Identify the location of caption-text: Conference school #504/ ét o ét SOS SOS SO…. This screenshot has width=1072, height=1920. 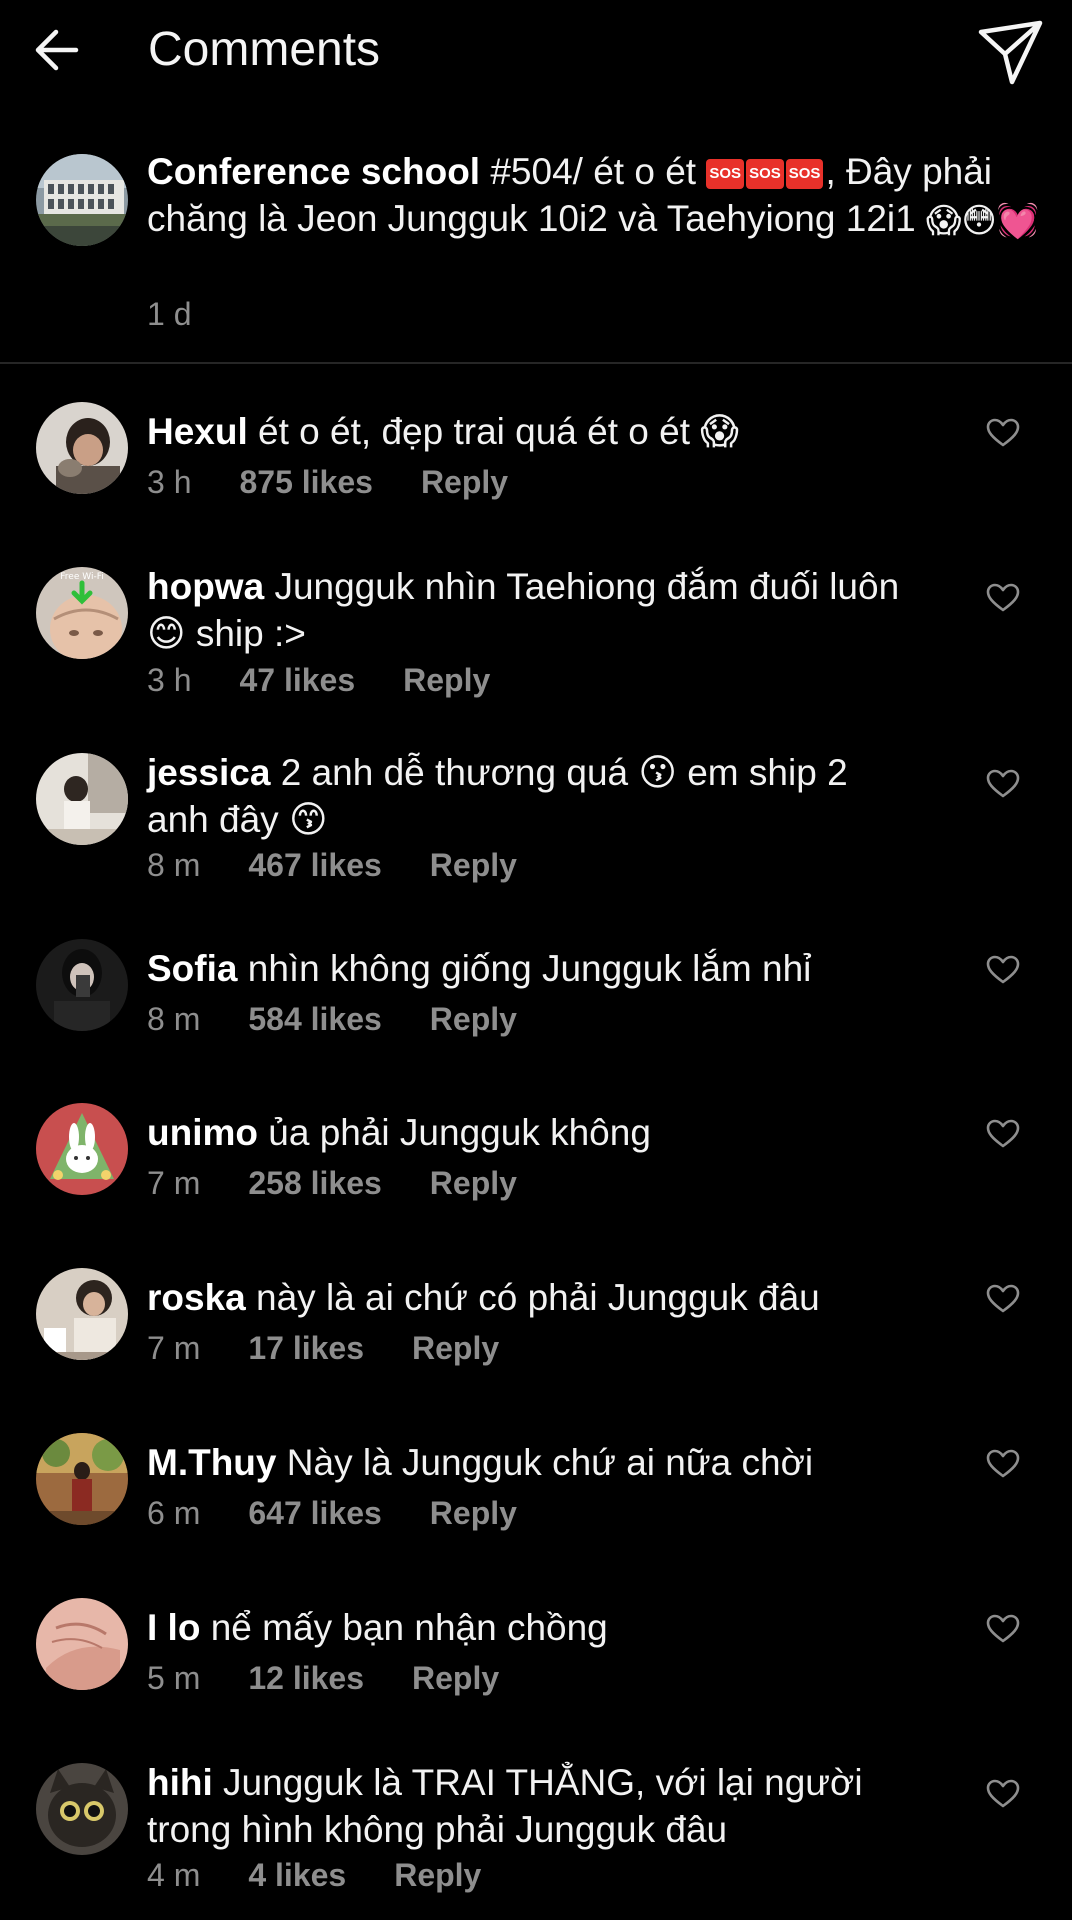
(607, 195).